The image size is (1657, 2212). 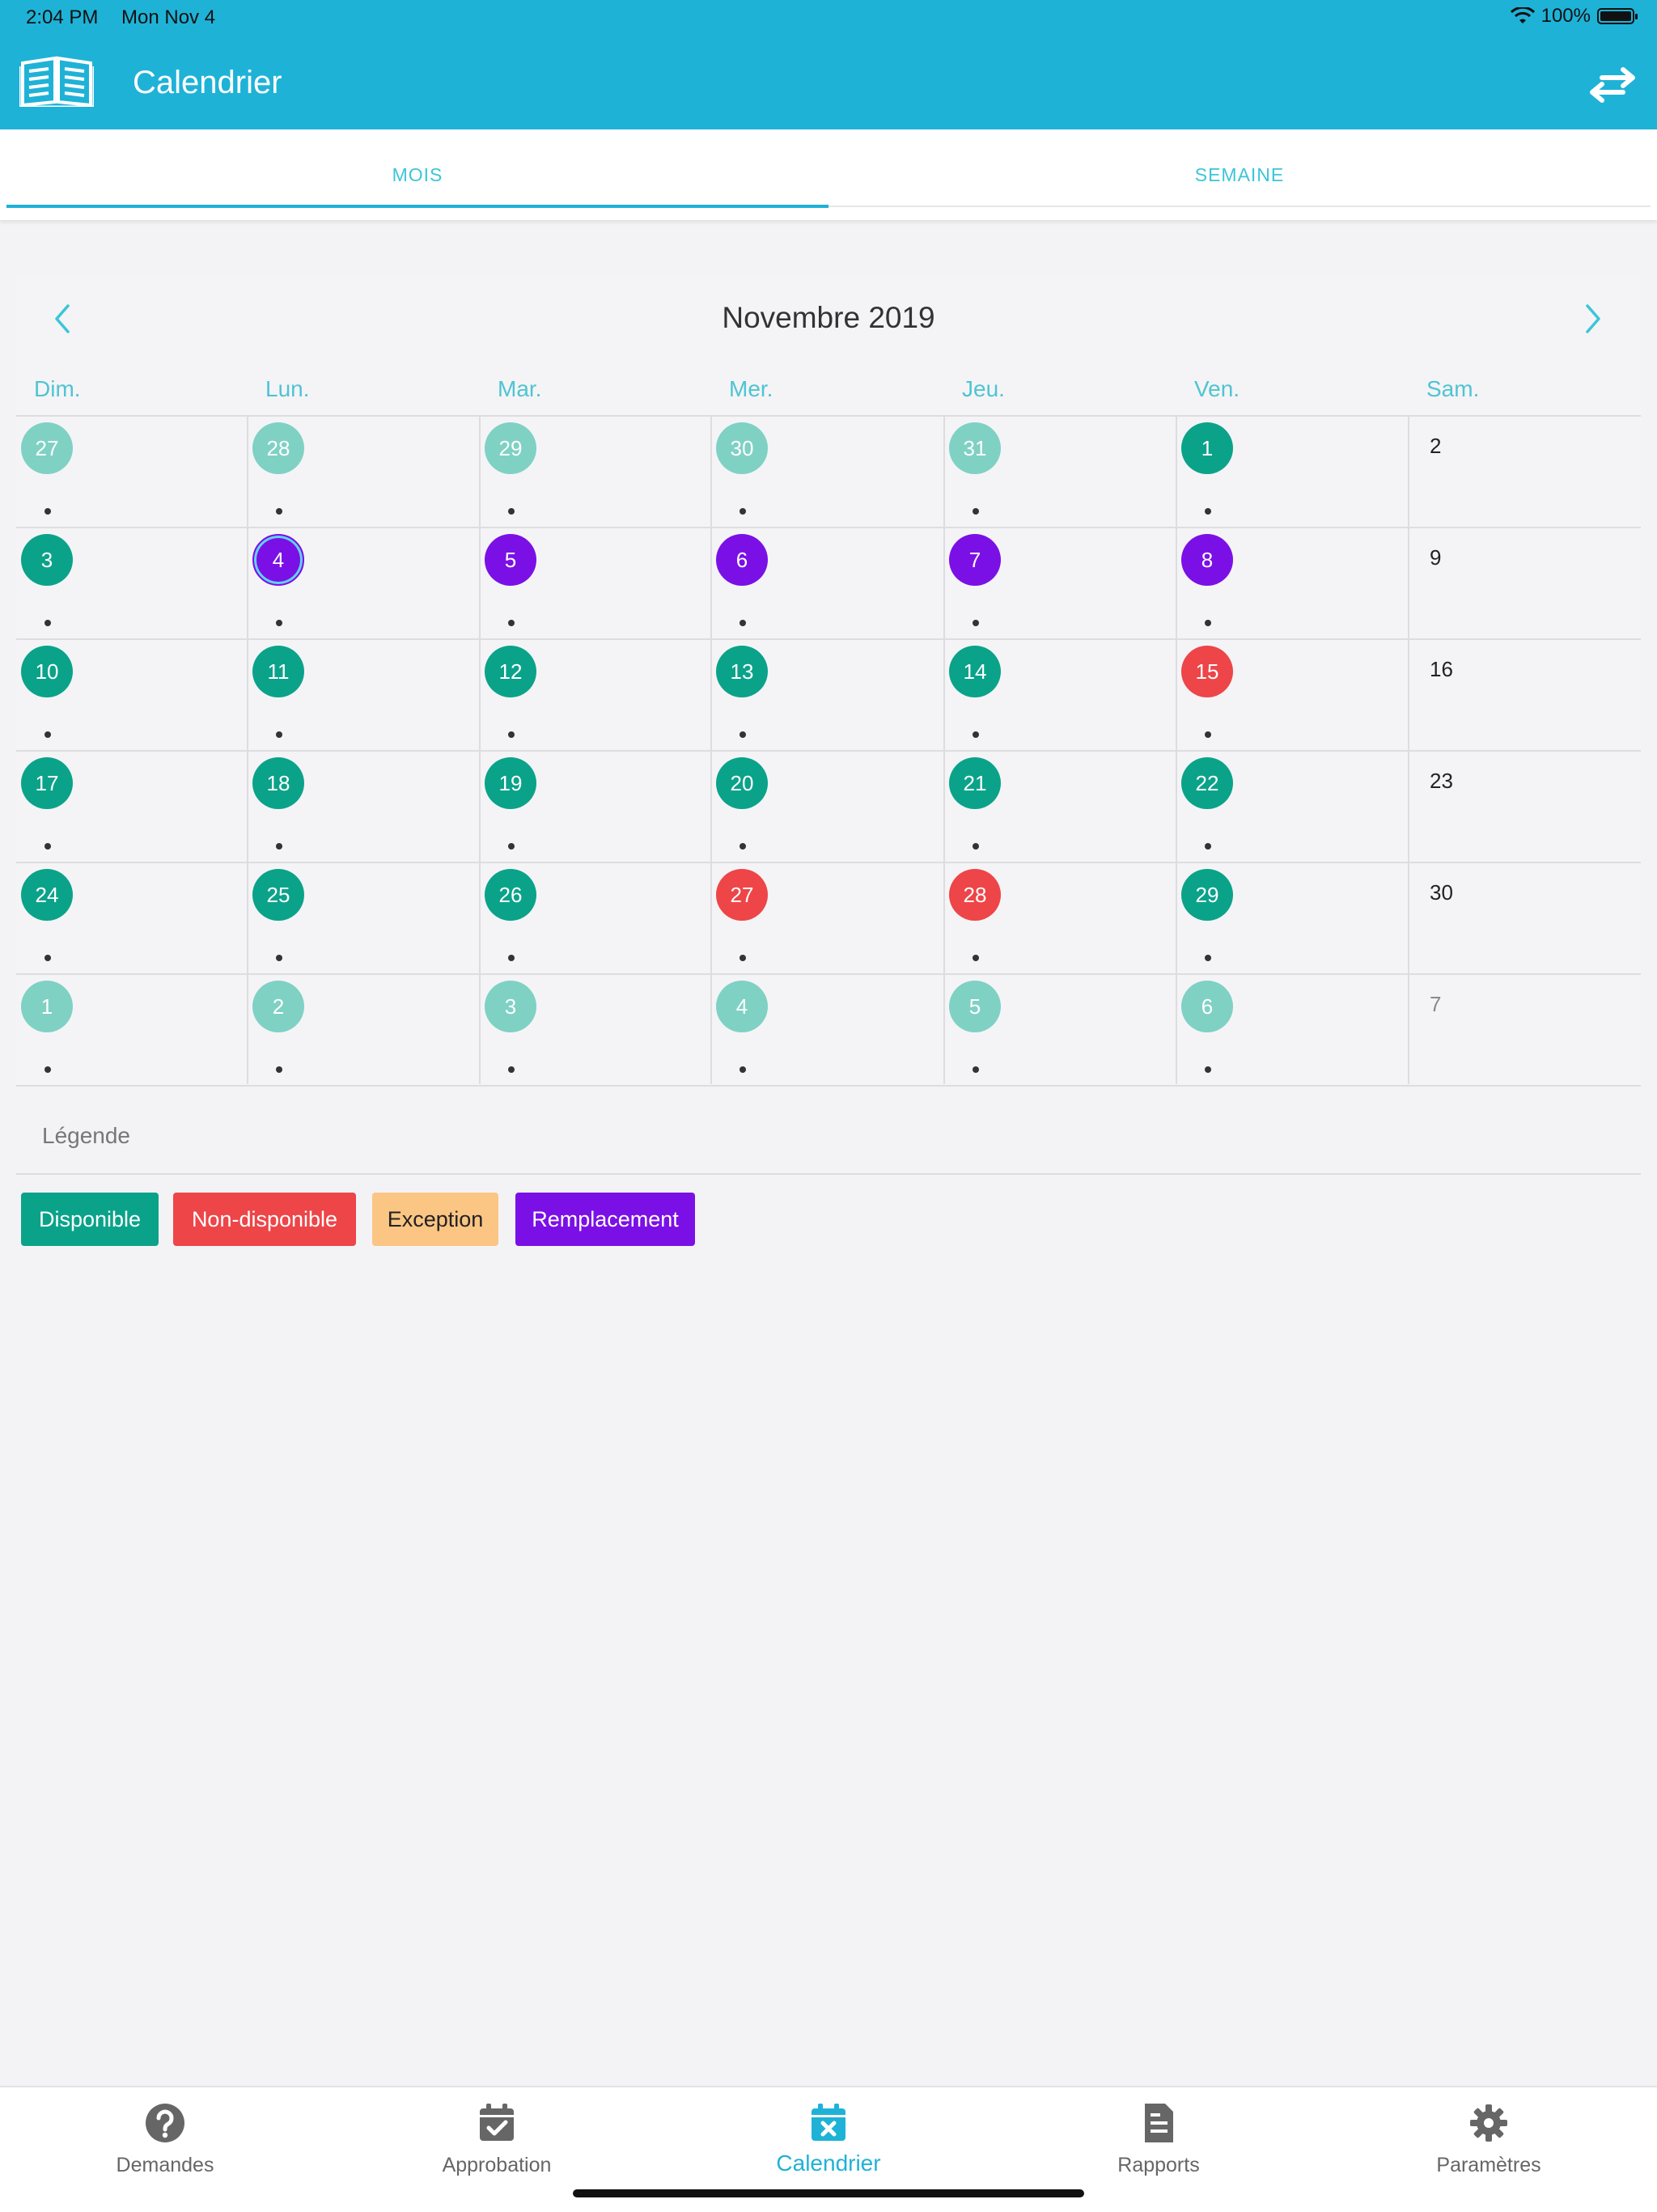 What do you see at coordinates (975, 560) in the screenshot?
I see `day-number-badge: 7` at bounding box center [975, 560].